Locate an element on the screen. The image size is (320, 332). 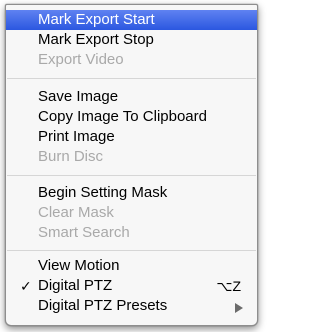
menu-item-mark-export-start: Mark Export Start is located at coordinates (131, 20).